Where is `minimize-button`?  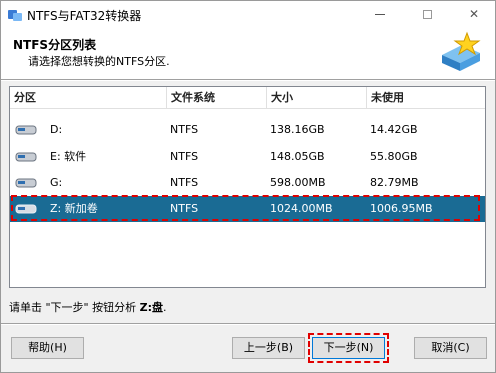 minimize-button is located at coordinates (380, 15).